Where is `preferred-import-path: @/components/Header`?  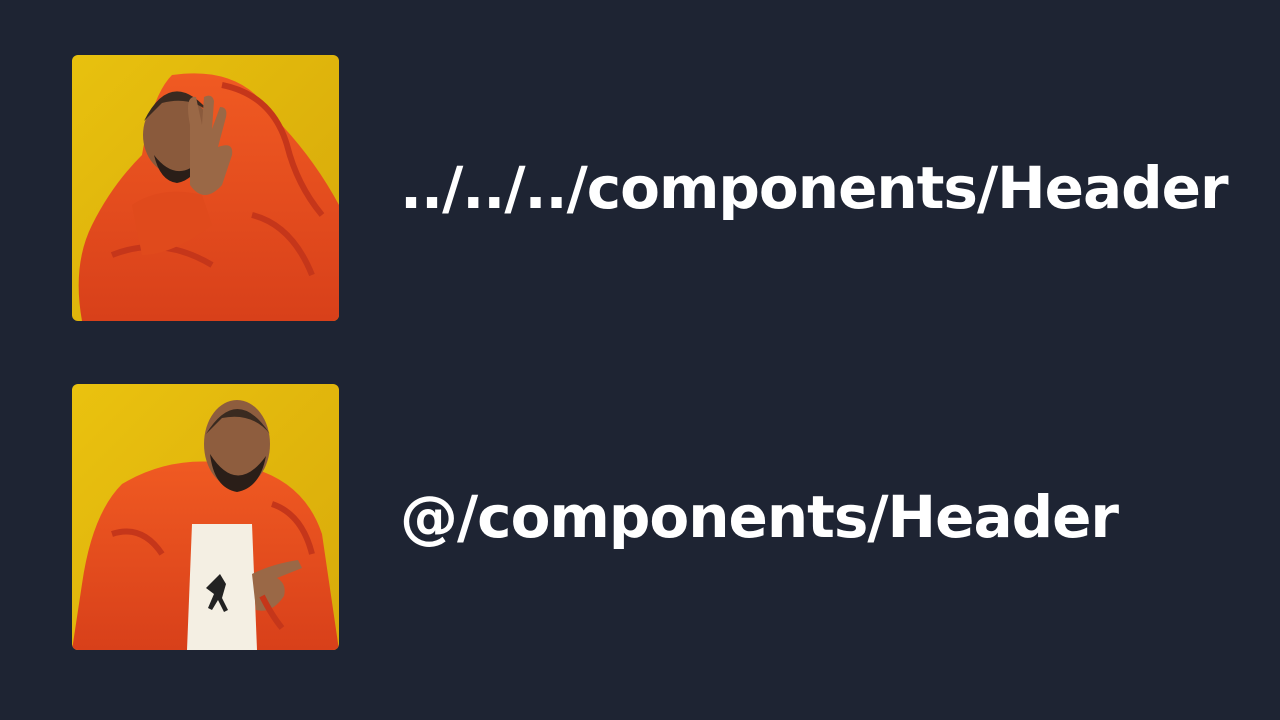
preferred-import-path: @/components/Header is located at coordinates (759, 517).